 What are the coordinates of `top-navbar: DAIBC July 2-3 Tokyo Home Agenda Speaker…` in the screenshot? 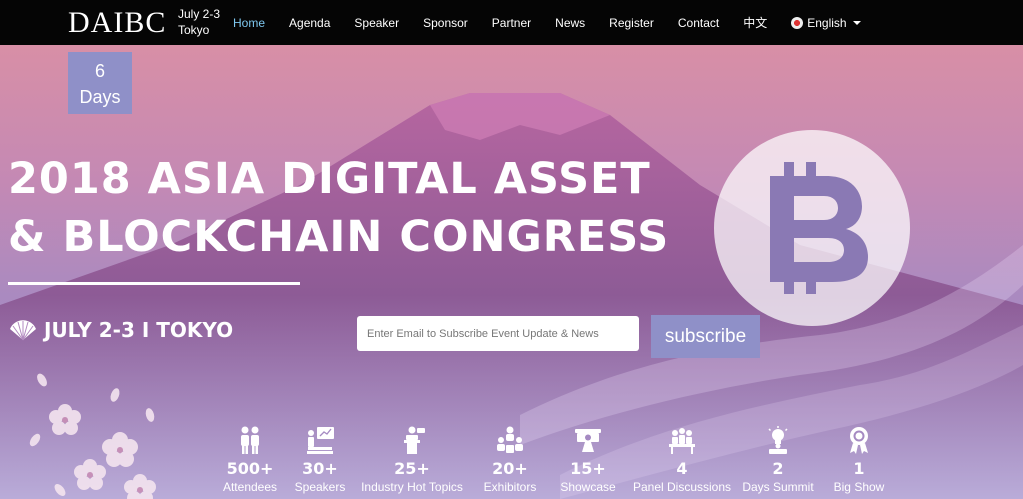 It's located at (511, 22).